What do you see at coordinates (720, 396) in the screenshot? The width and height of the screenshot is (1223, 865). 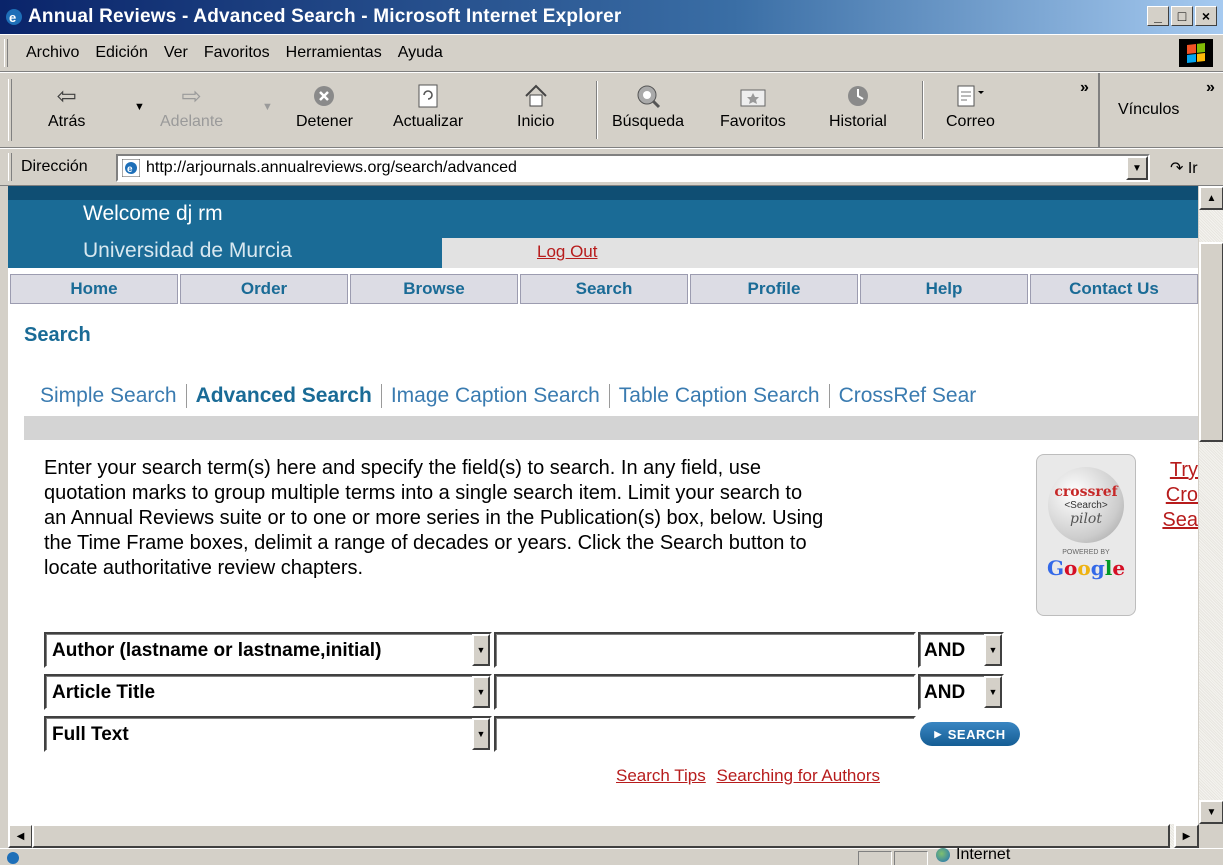 I see `tab-table-caption-search: Table Caption Search` at bounding box center [720, 396].